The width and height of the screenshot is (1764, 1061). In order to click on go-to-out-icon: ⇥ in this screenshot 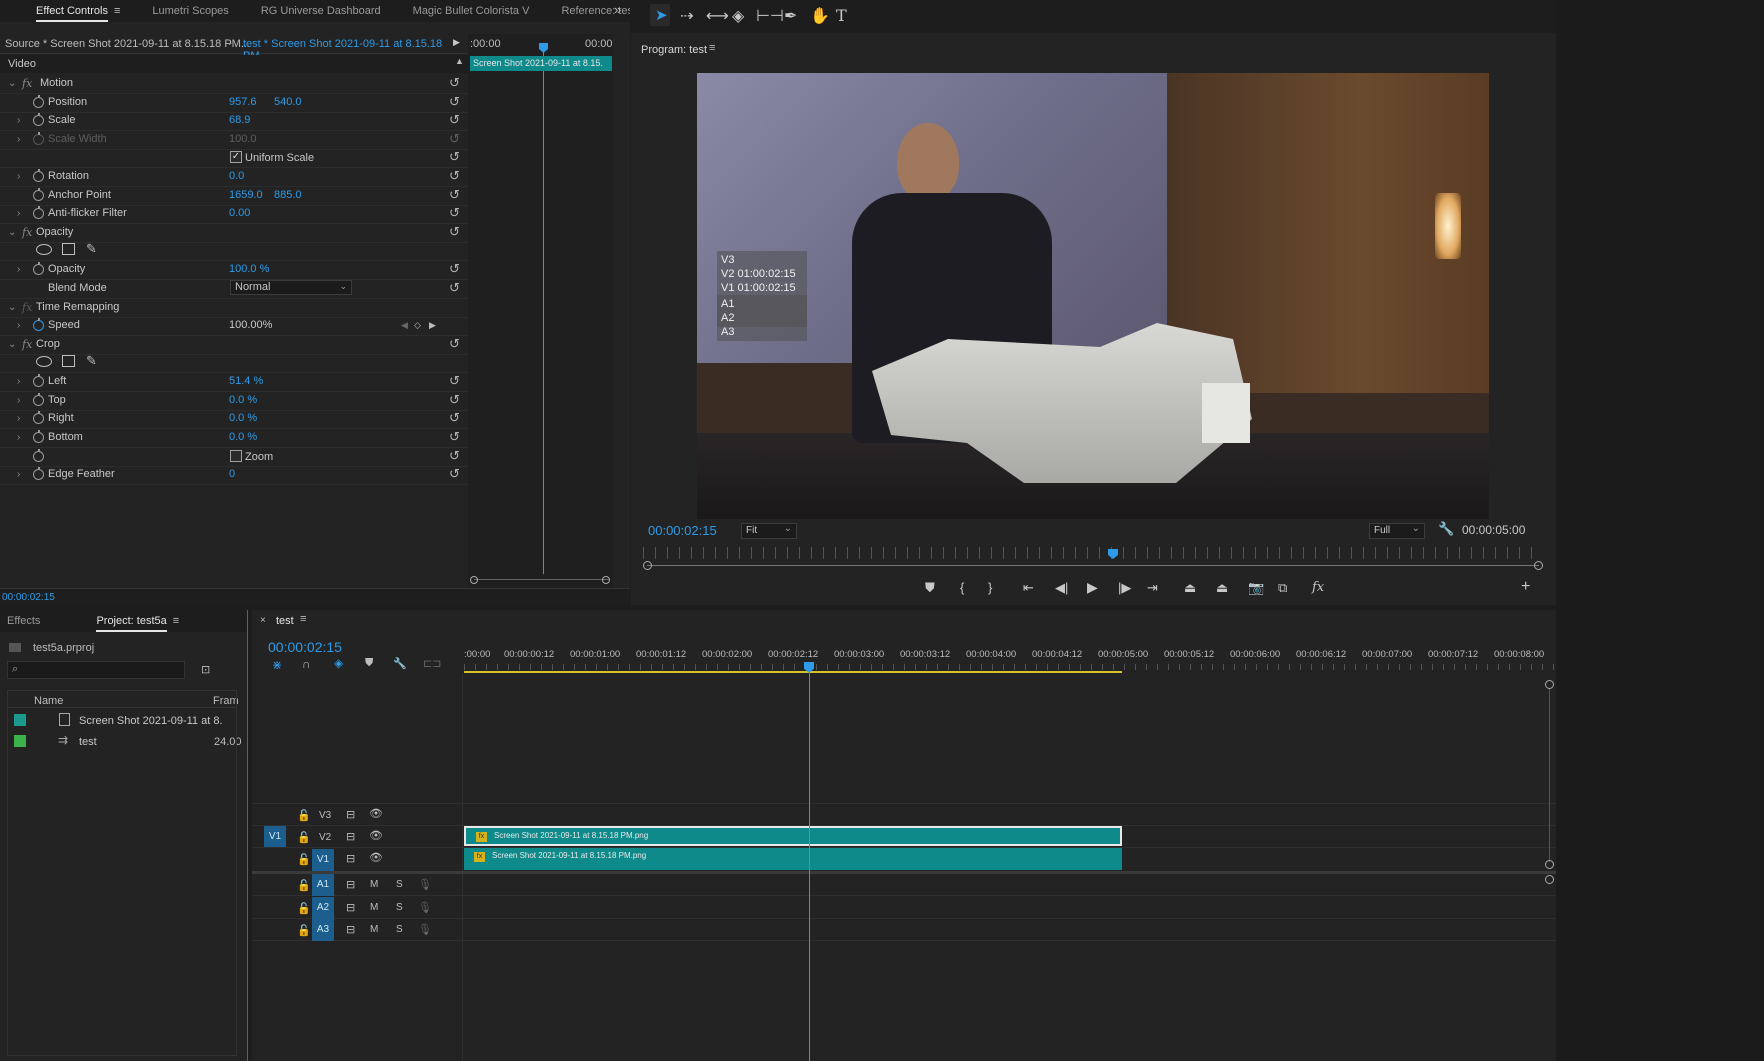, I will do `click(1152, 588)`.